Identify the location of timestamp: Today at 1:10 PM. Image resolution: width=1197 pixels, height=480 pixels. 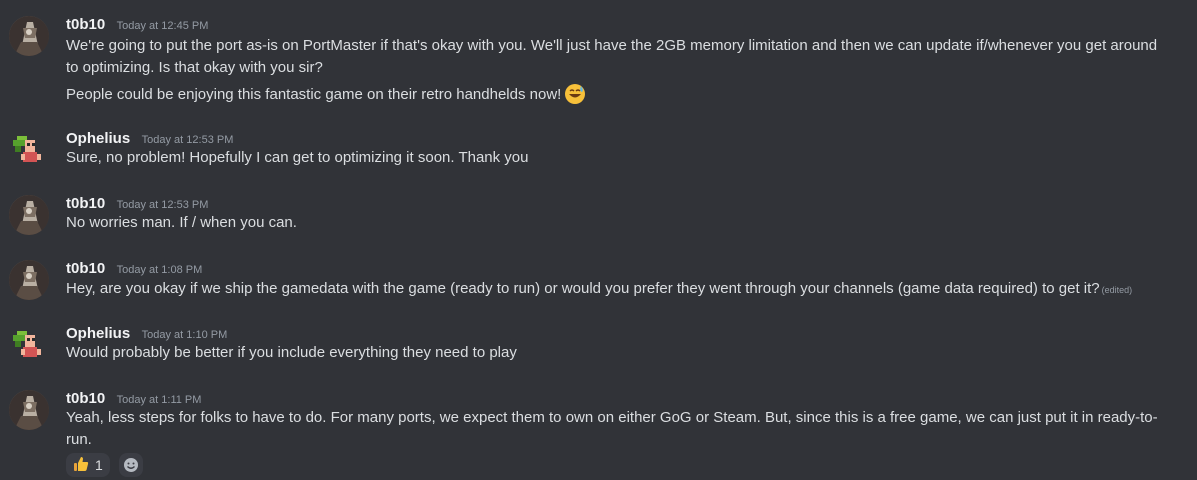
(185, 335).